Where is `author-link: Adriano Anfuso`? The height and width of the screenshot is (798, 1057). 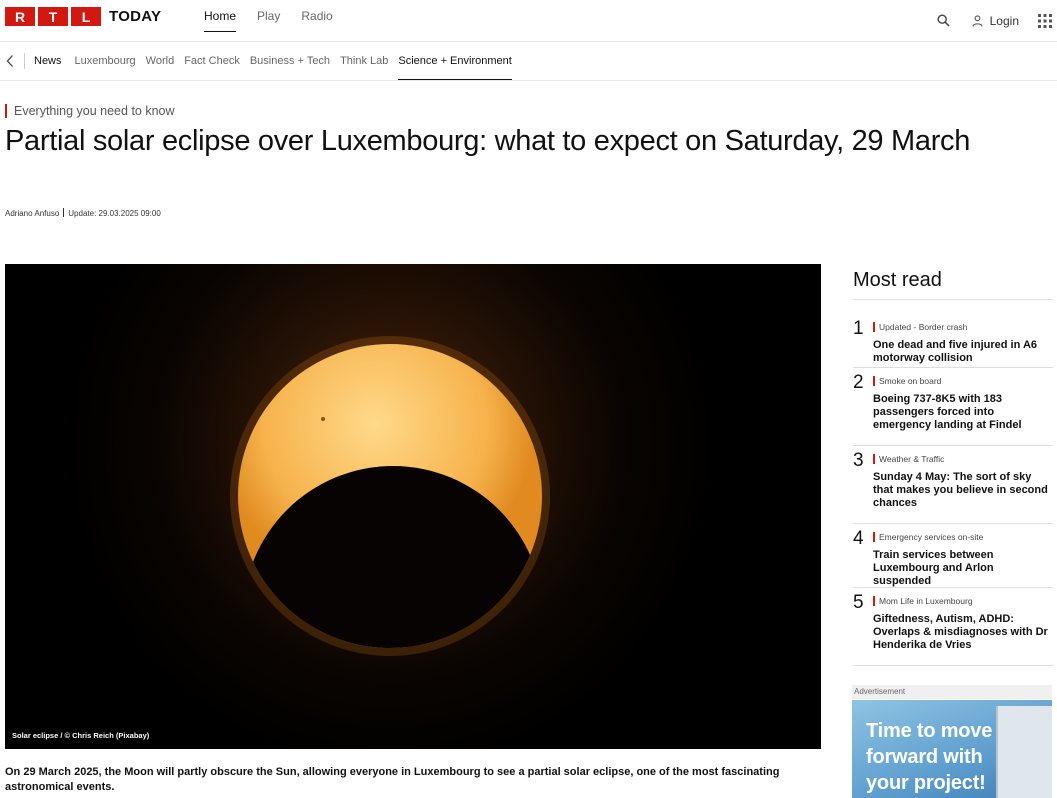
author-link: Adriano Anfuso is located at coordinates (32, 213).